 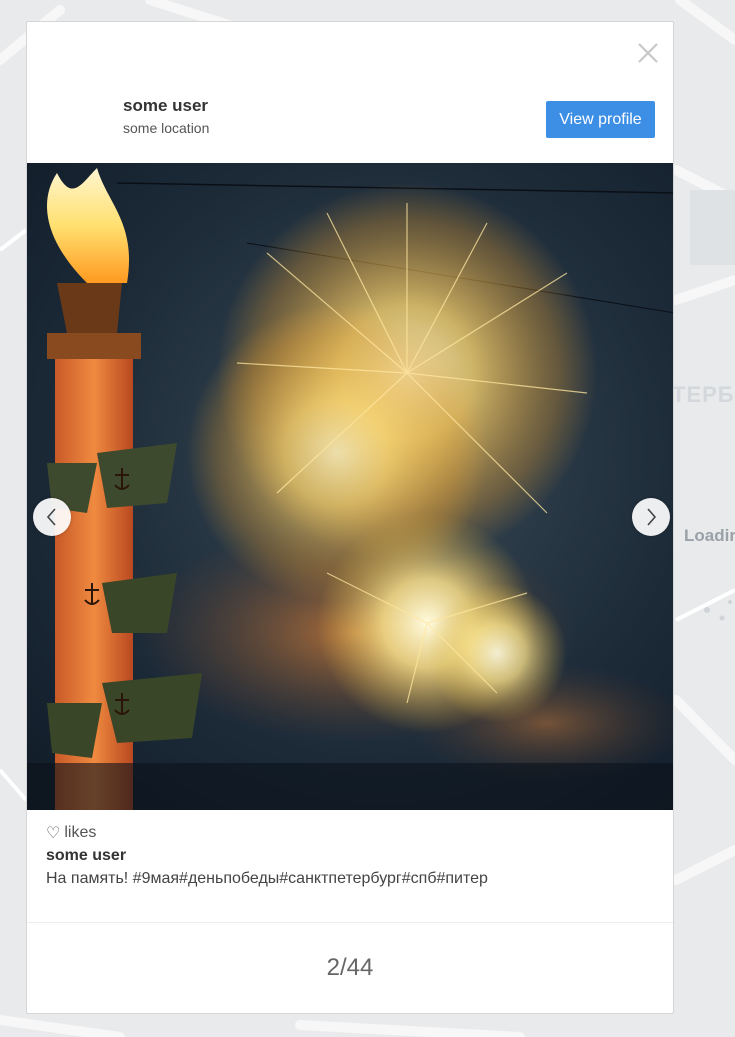 I want to click on avatar, so click(x=80, y=126).